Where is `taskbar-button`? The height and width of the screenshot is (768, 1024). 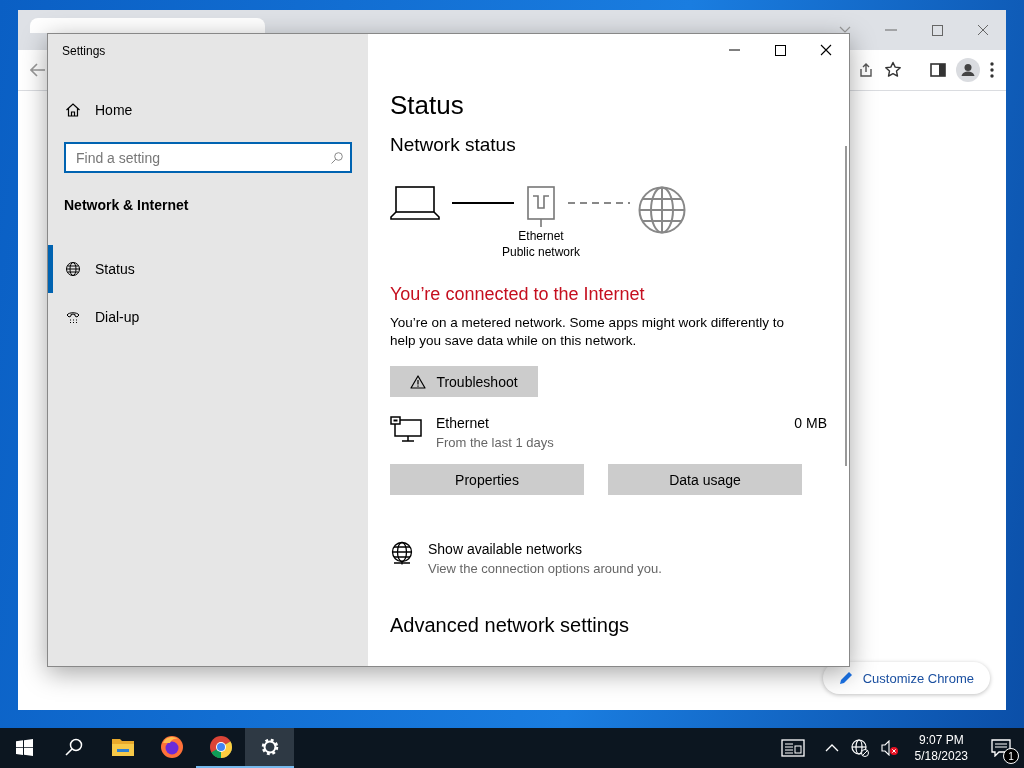
taskbar-button is located at coordinates (269, 748).